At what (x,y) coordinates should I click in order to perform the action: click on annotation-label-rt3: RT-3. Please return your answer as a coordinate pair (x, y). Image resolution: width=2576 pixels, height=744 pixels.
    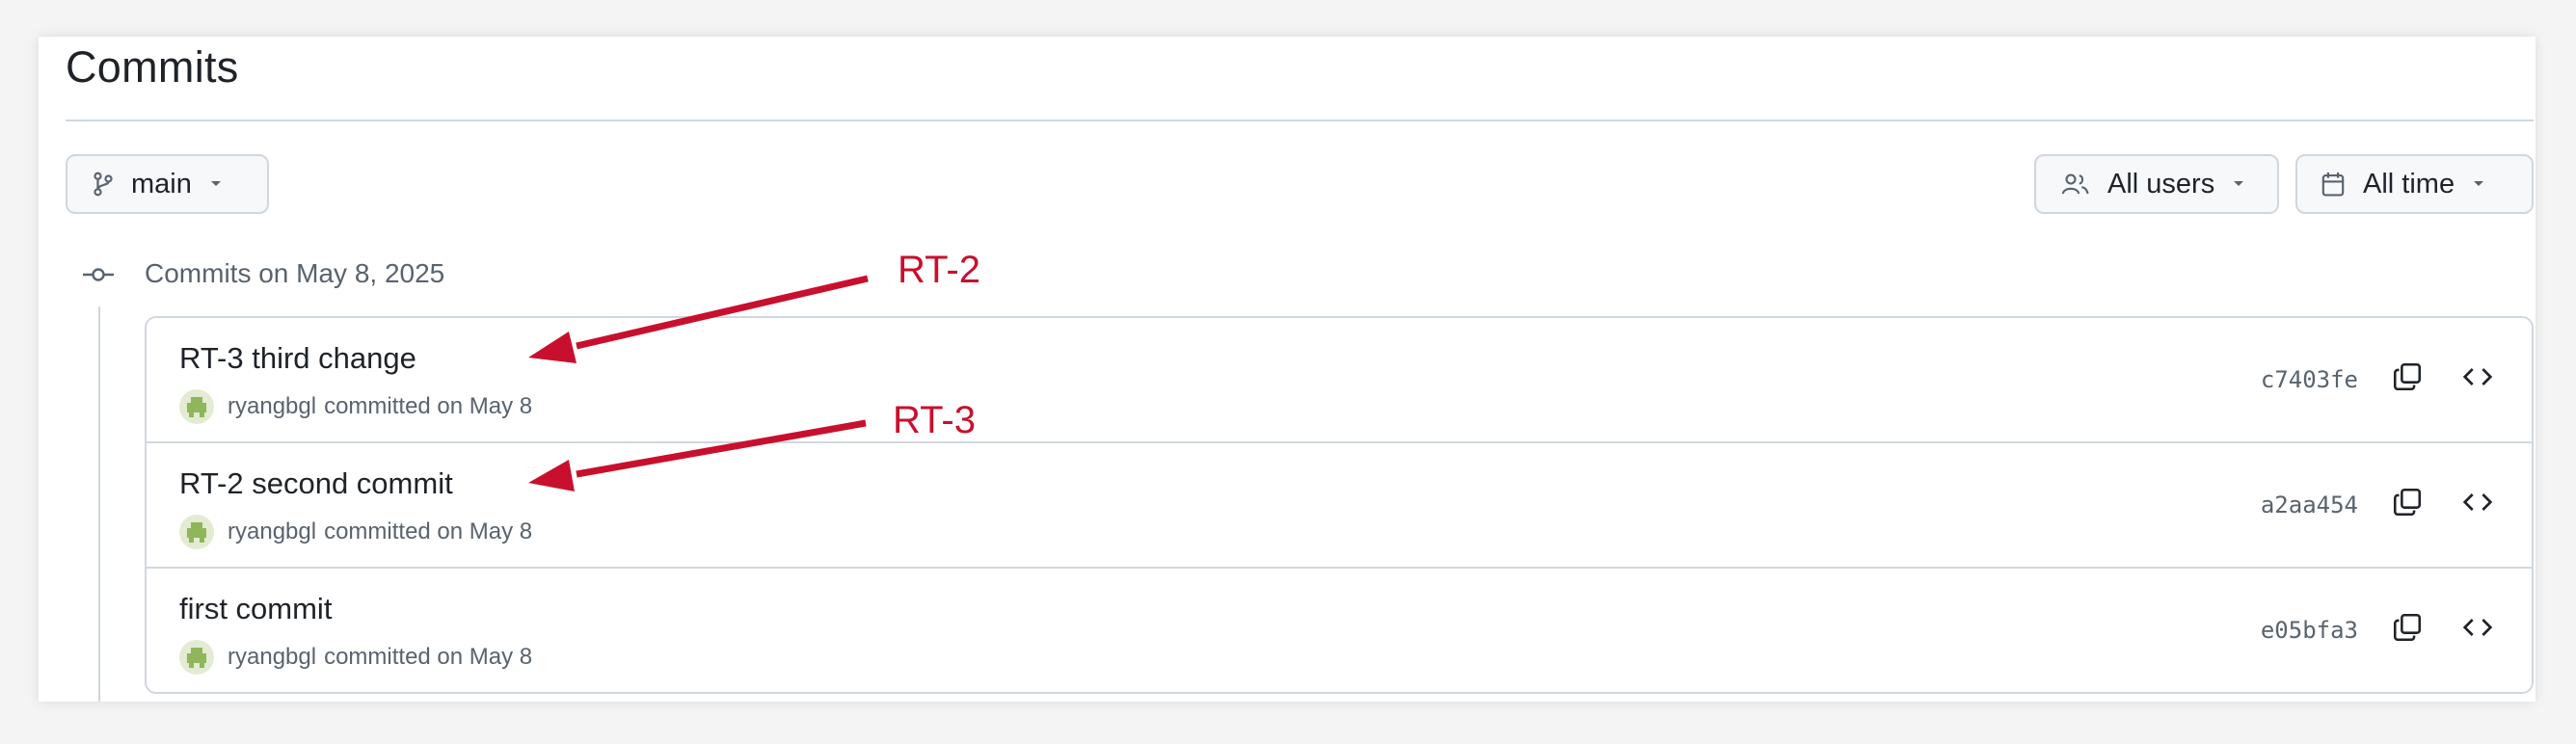
    Looking at the image, I should click on (935, 420).